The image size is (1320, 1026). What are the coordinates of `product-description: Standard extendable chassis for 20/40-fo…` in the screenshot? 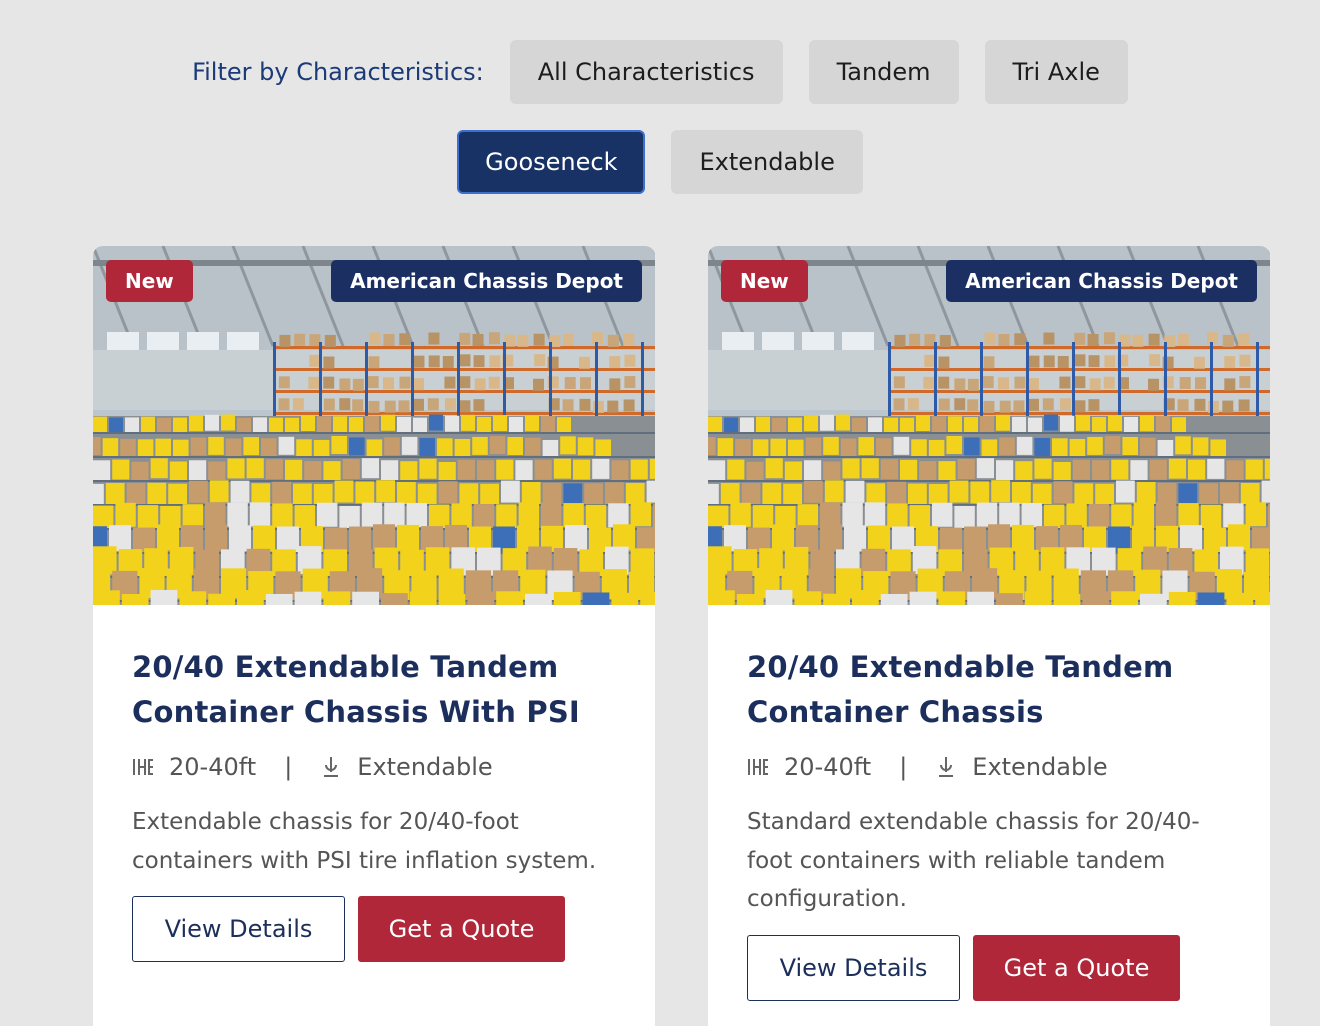 It's located at (973, 860).